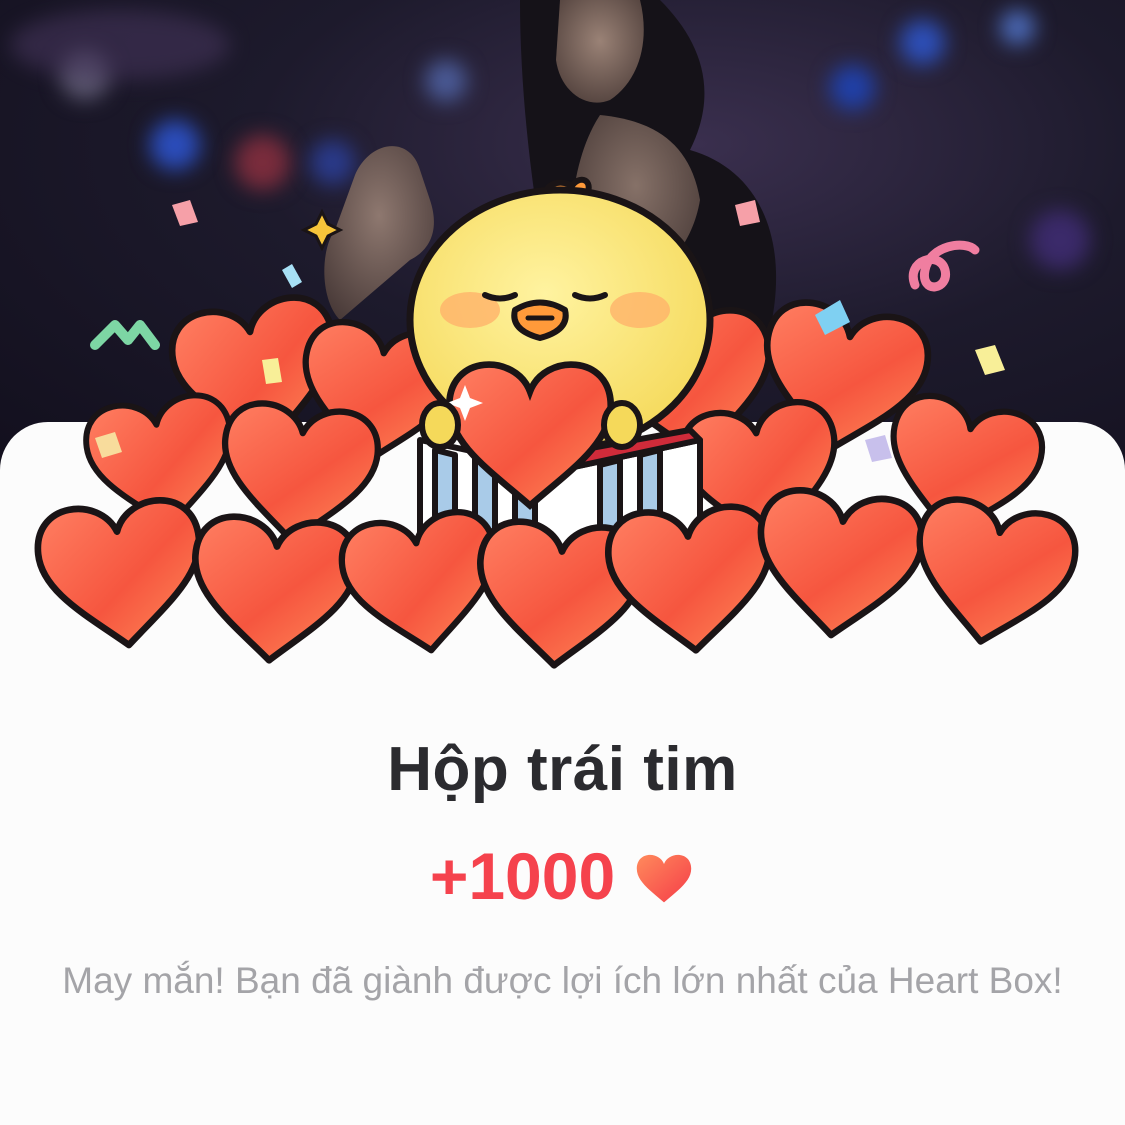 The height and width of the screenshot is (1125, 1125). Describe the element at coordinates (522, 876) in the screenshot. I see `reward-amount: +1000` at that location.